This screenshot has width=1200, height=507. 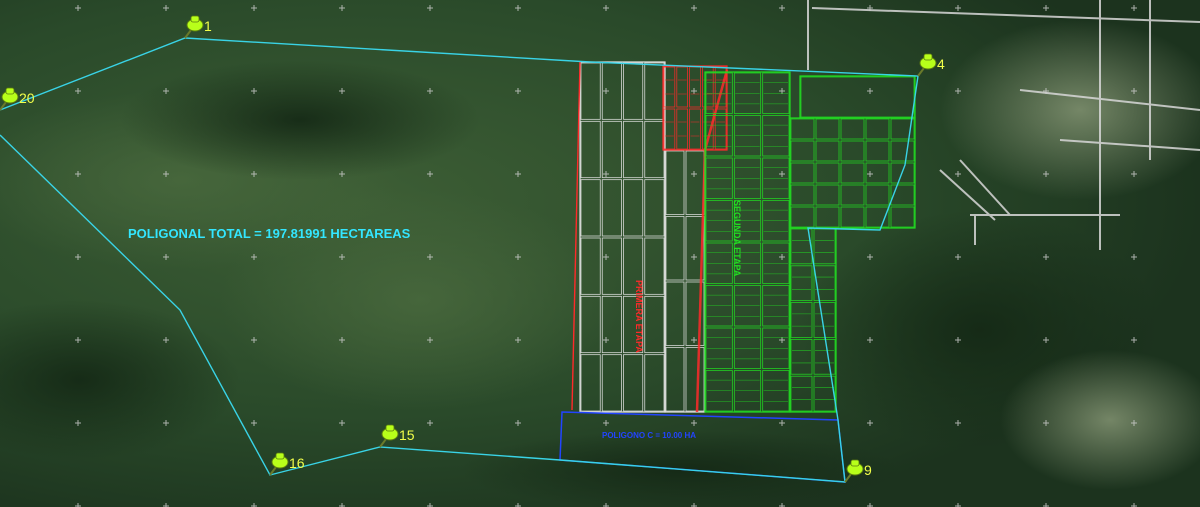 What do you see at coordinates (639, 316) in the screenshot?
I see `red-zone-label: PRIMERA ETAPA` at bounding box center [639, 316].